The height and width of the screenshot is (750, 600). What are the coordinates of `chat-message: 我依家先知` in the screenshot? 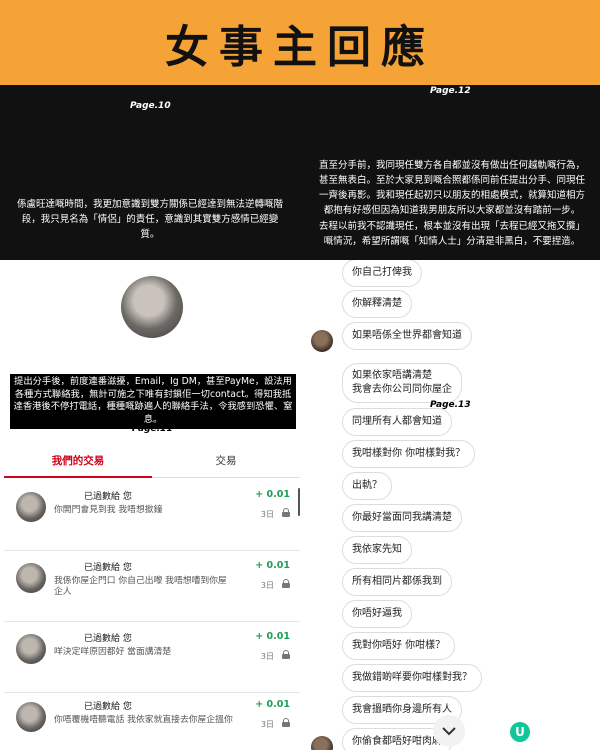 It's located at (377, 550).